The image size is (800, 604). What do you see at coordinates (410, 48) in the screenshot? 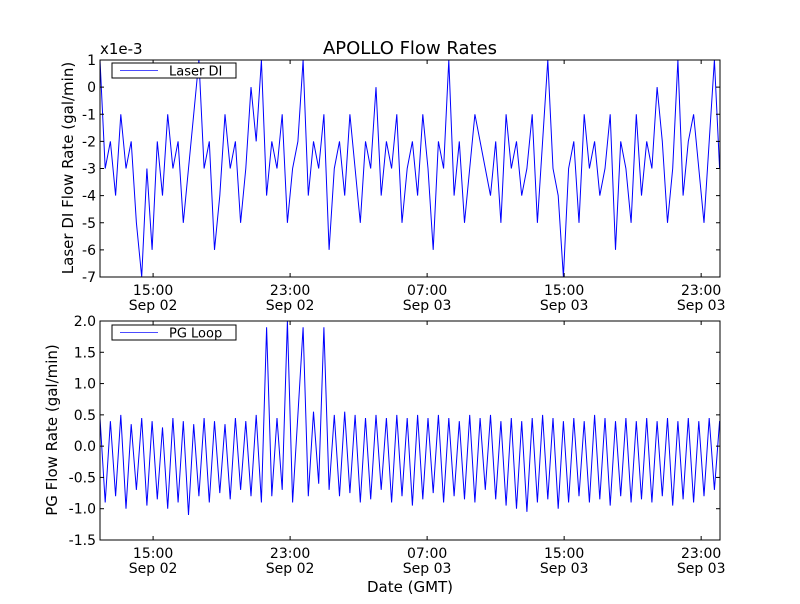
I see `chart-title: APOLLO Flow Rates` at bounding box center [410, 48].